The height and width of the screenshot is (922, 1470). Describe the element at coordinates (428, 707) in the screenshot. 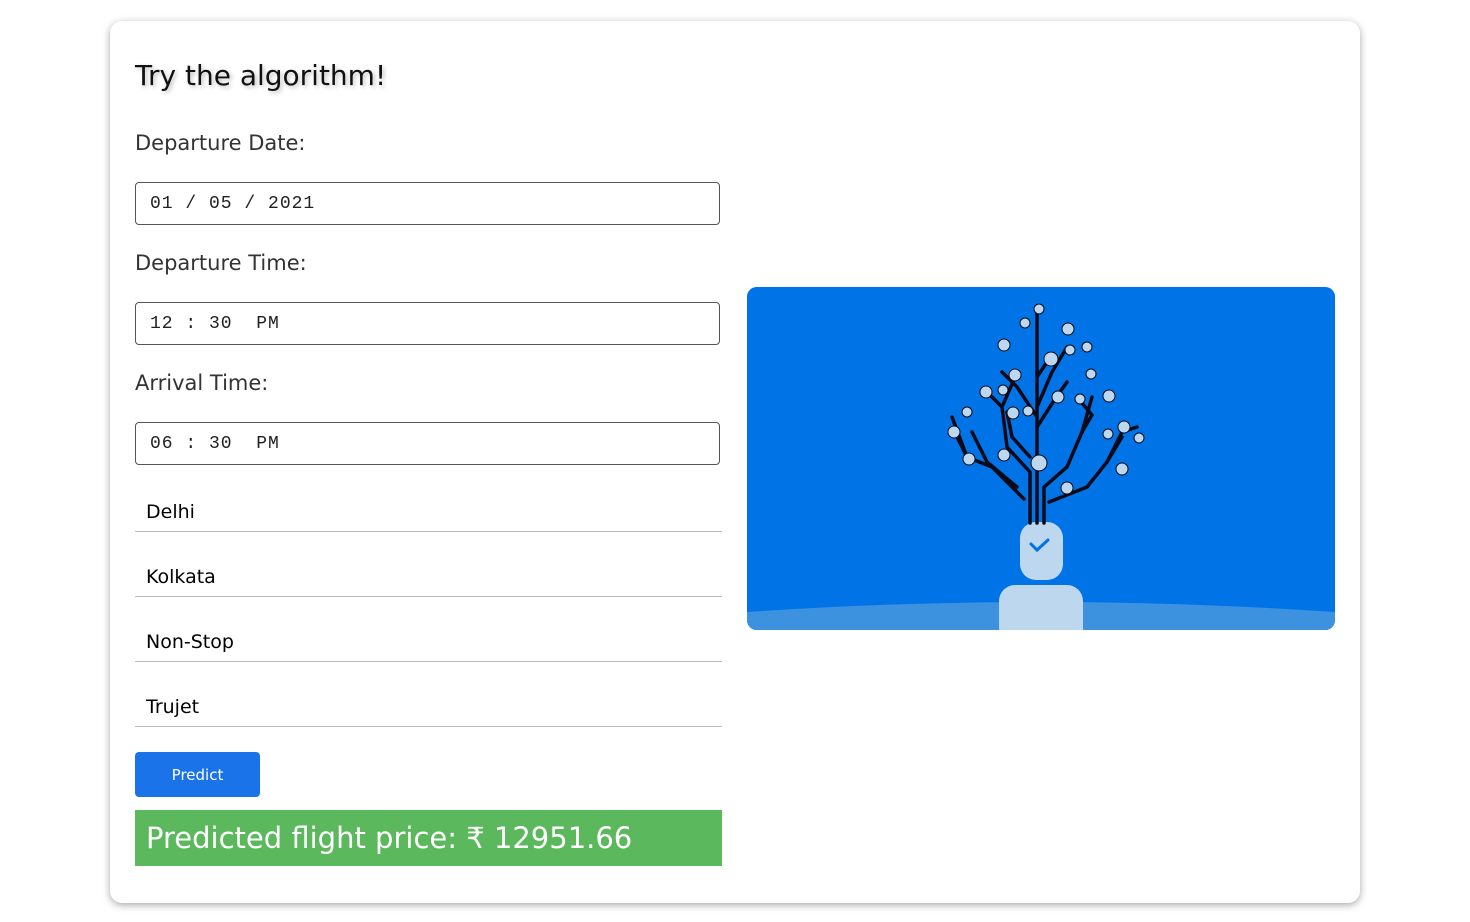

I see `airline-select: Trujet` at that location.